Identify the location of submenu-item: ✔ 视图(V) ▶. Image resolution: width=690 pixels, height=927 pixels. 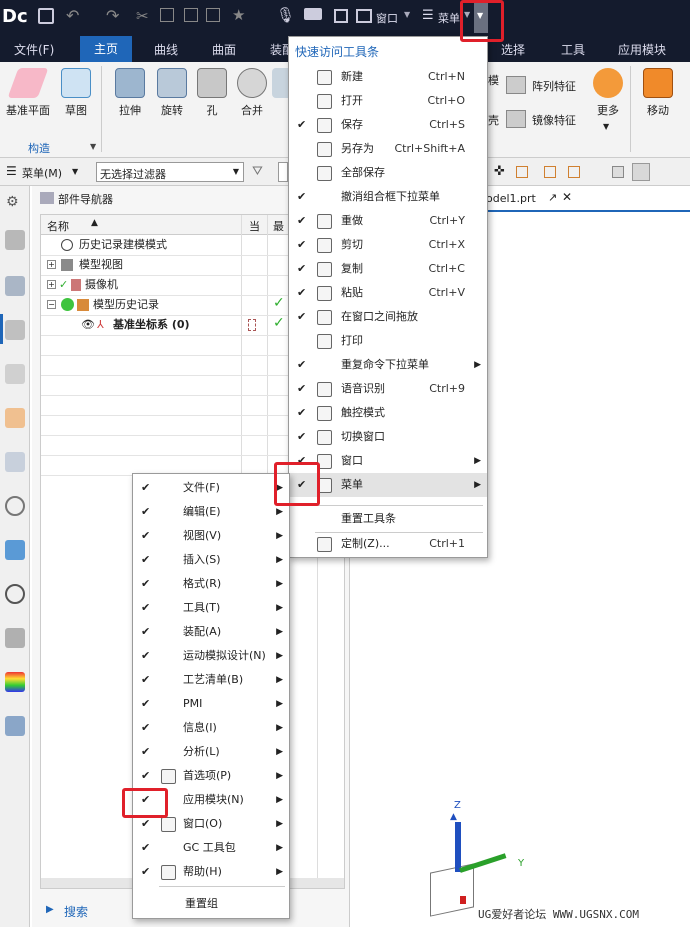
(211, 536).